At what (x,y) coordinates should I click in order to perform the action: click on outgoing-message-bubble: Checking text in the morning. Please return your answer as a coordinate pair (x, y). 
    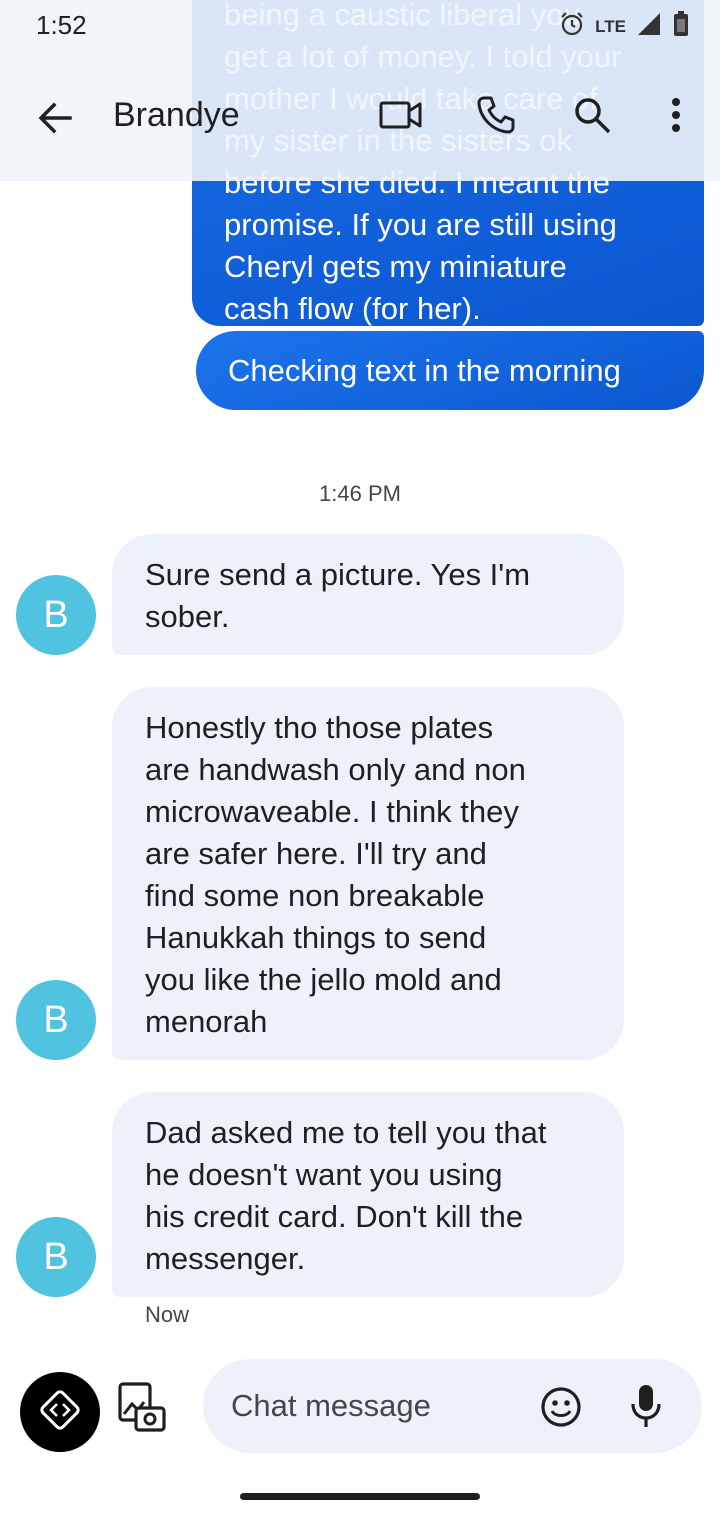
    Looking at the image, I should click on (450, 370).